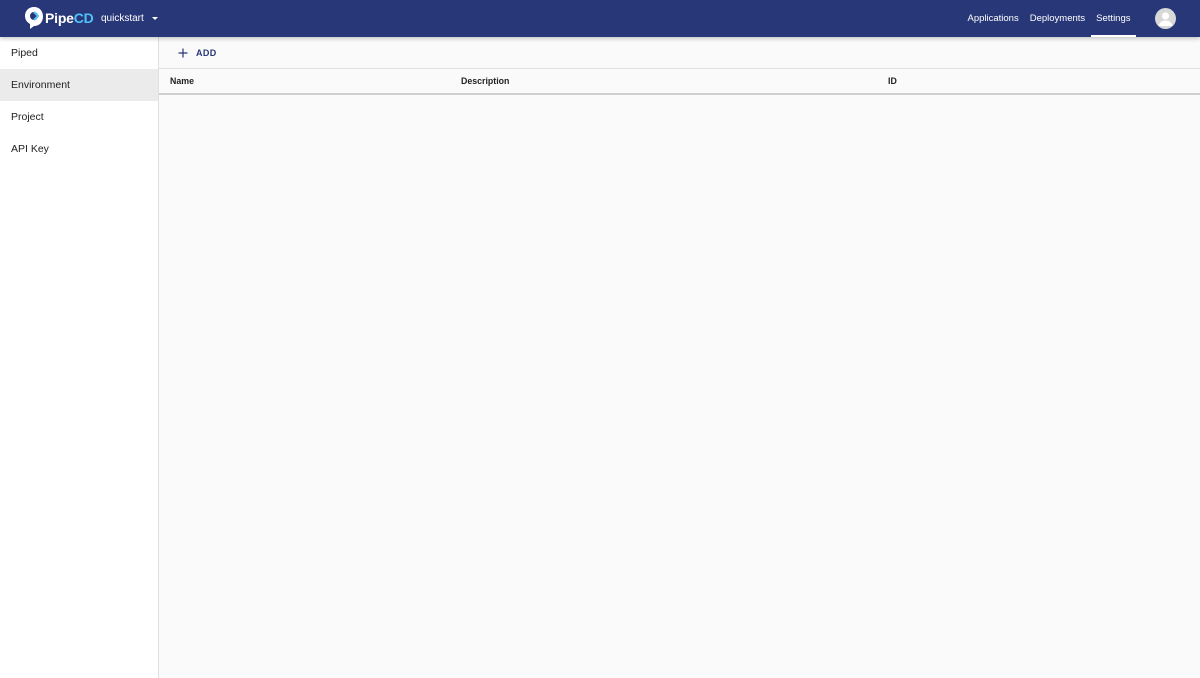 This screenshot has height=678, width=1200. What do you see at coordinates (485, 81) in the screenshot?
I see `column-header-description: Description` at bounding box center [485, 81].